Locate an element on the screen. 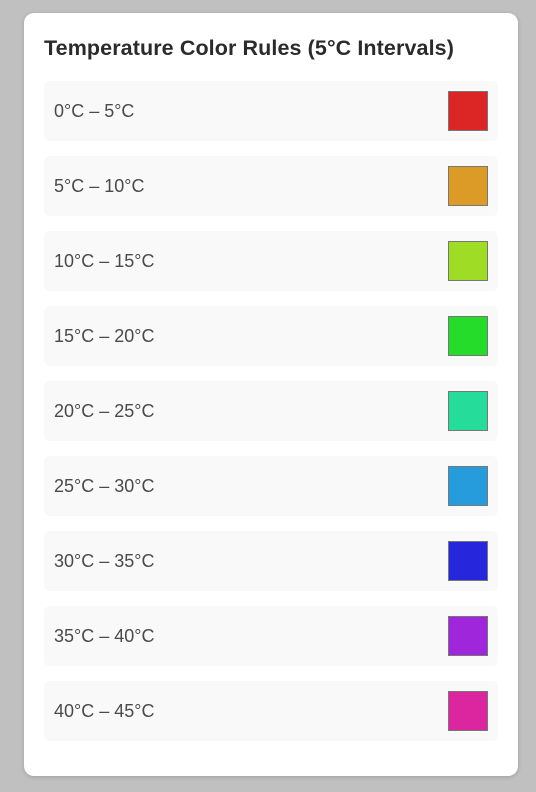  rule-label: 35°C – 40°C is located at coordinates (104, 635).